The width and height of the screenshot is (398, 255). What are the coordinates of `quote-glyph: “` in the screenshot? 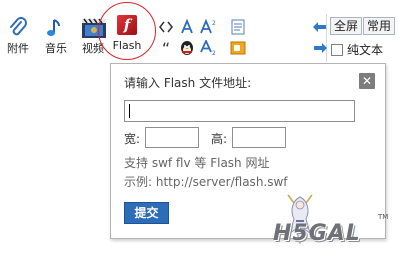 It's located at (166, 48).